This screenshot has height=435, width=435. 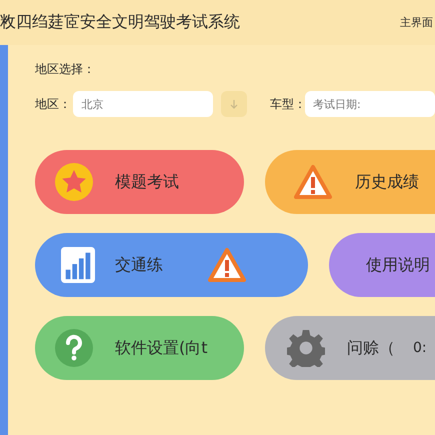 I want to click on field-label: 地区：, so click(x=53, y=104).